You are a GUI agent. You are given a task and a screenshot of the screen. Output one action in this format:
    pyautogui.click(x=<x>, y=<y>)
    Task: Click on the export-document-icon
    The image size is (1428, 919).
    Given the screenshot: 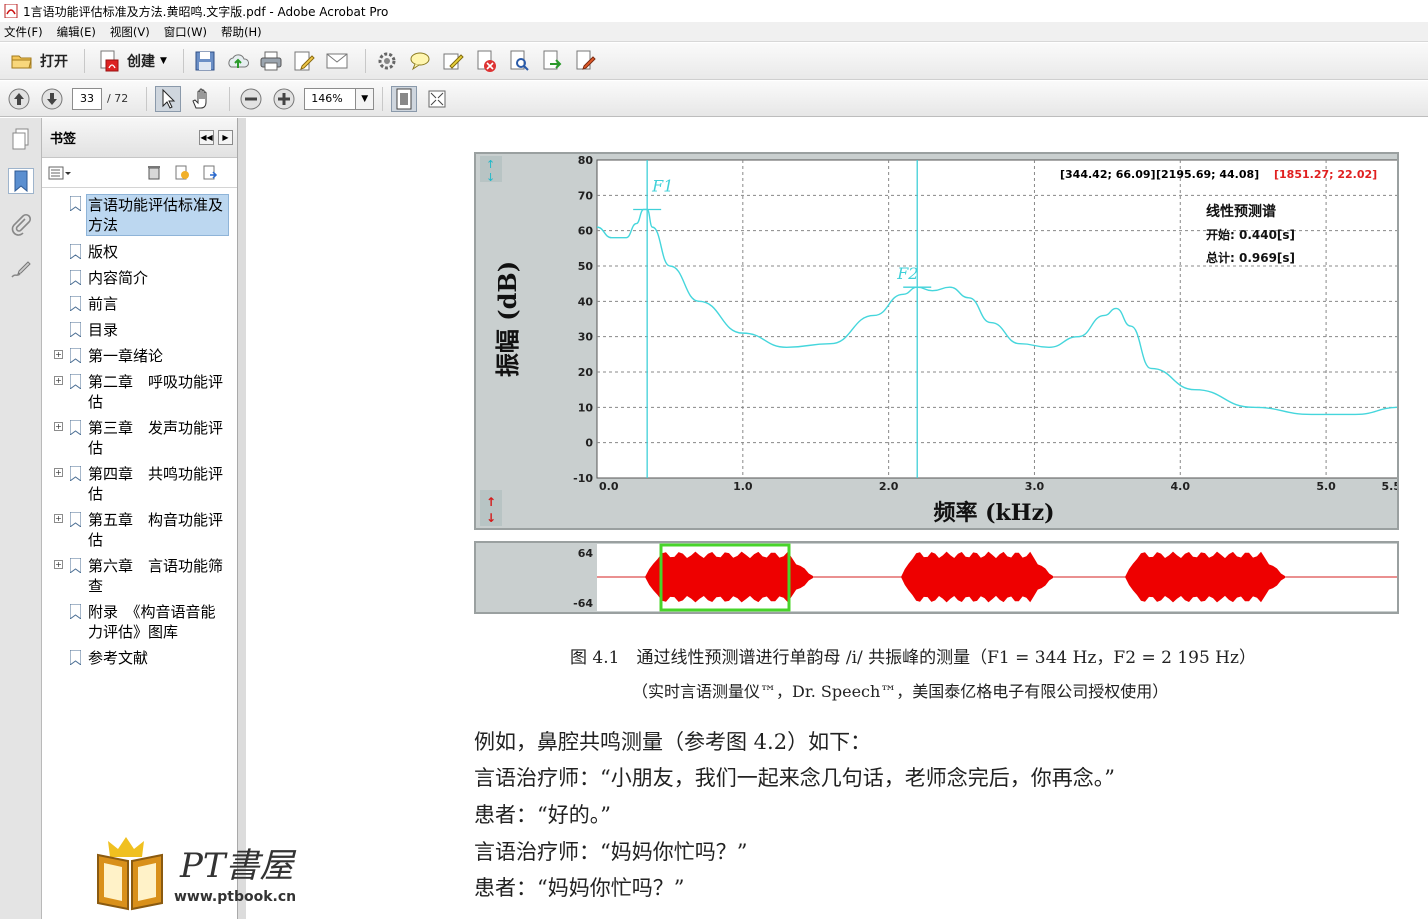 What is the action you would take?
    pyautogui.click(x=552, y=60)
    